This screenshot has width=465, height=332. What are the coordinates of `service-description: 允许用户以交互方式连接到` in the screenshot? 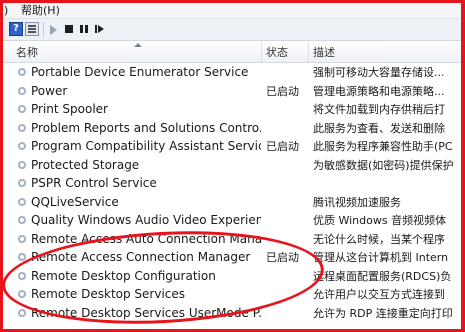 It's located at (379, 294).